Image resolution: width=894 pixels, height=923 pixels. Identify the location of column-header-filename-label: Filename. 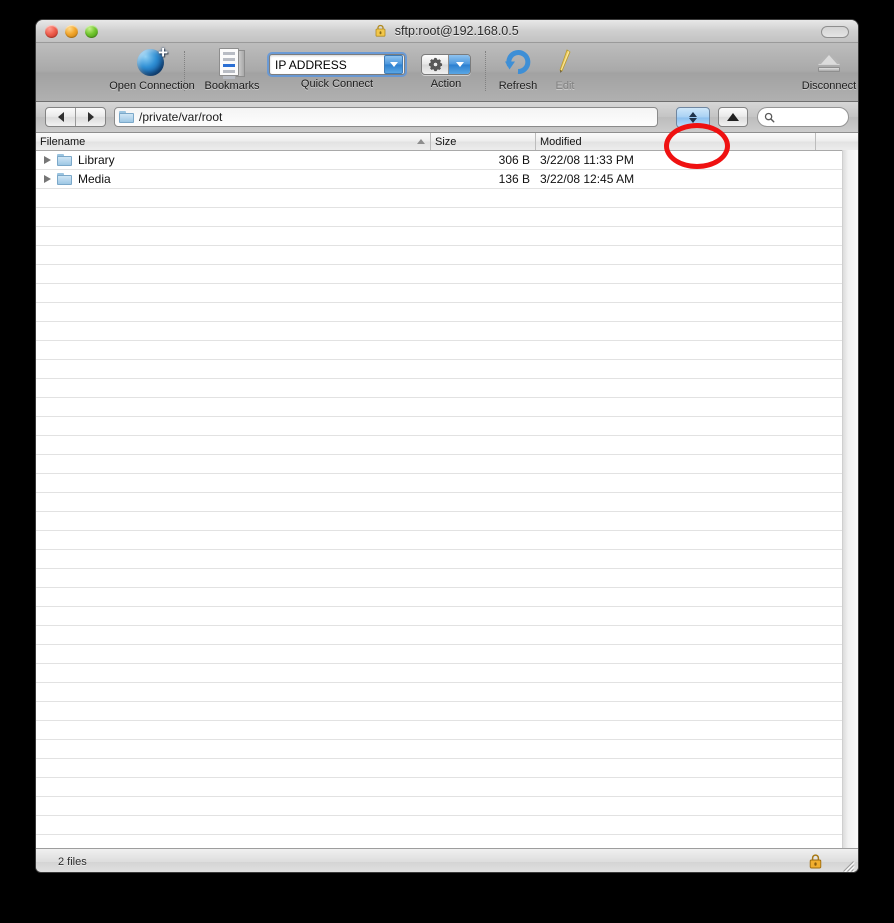
(63, 141).